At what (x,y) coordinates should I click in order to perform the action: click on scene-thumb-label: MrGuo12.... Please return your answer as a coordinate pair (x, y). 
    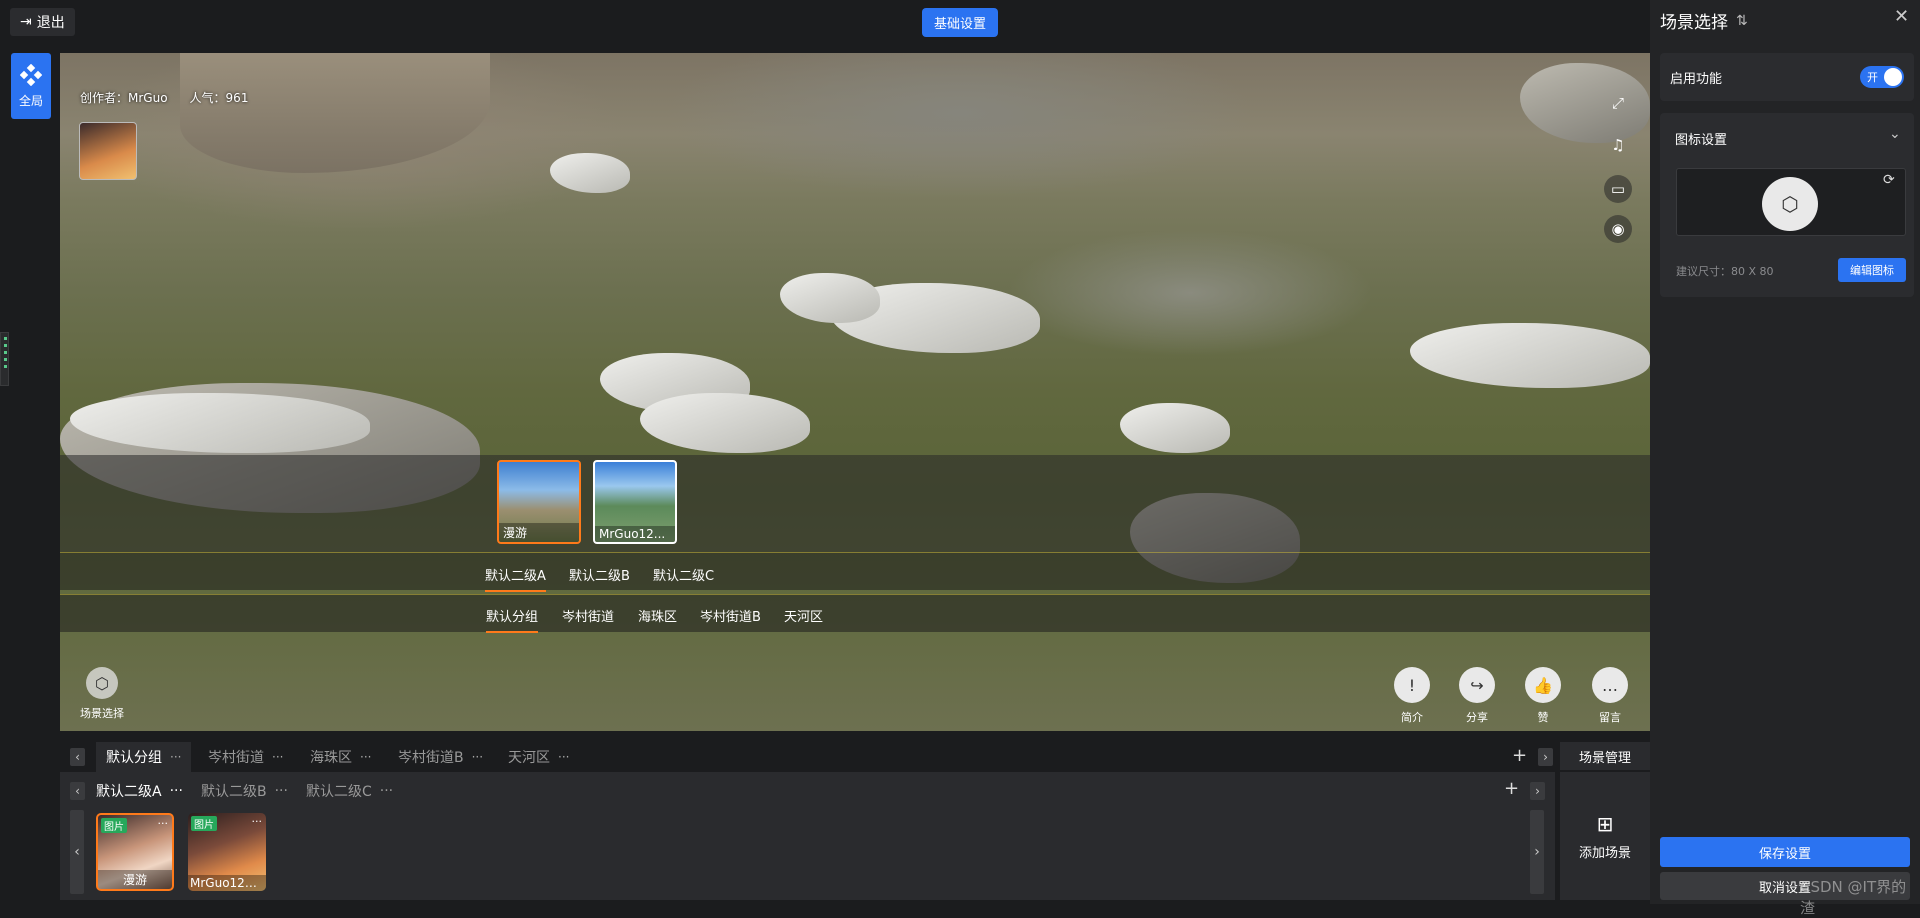
    Looking at the image, I should click on (635, 534).